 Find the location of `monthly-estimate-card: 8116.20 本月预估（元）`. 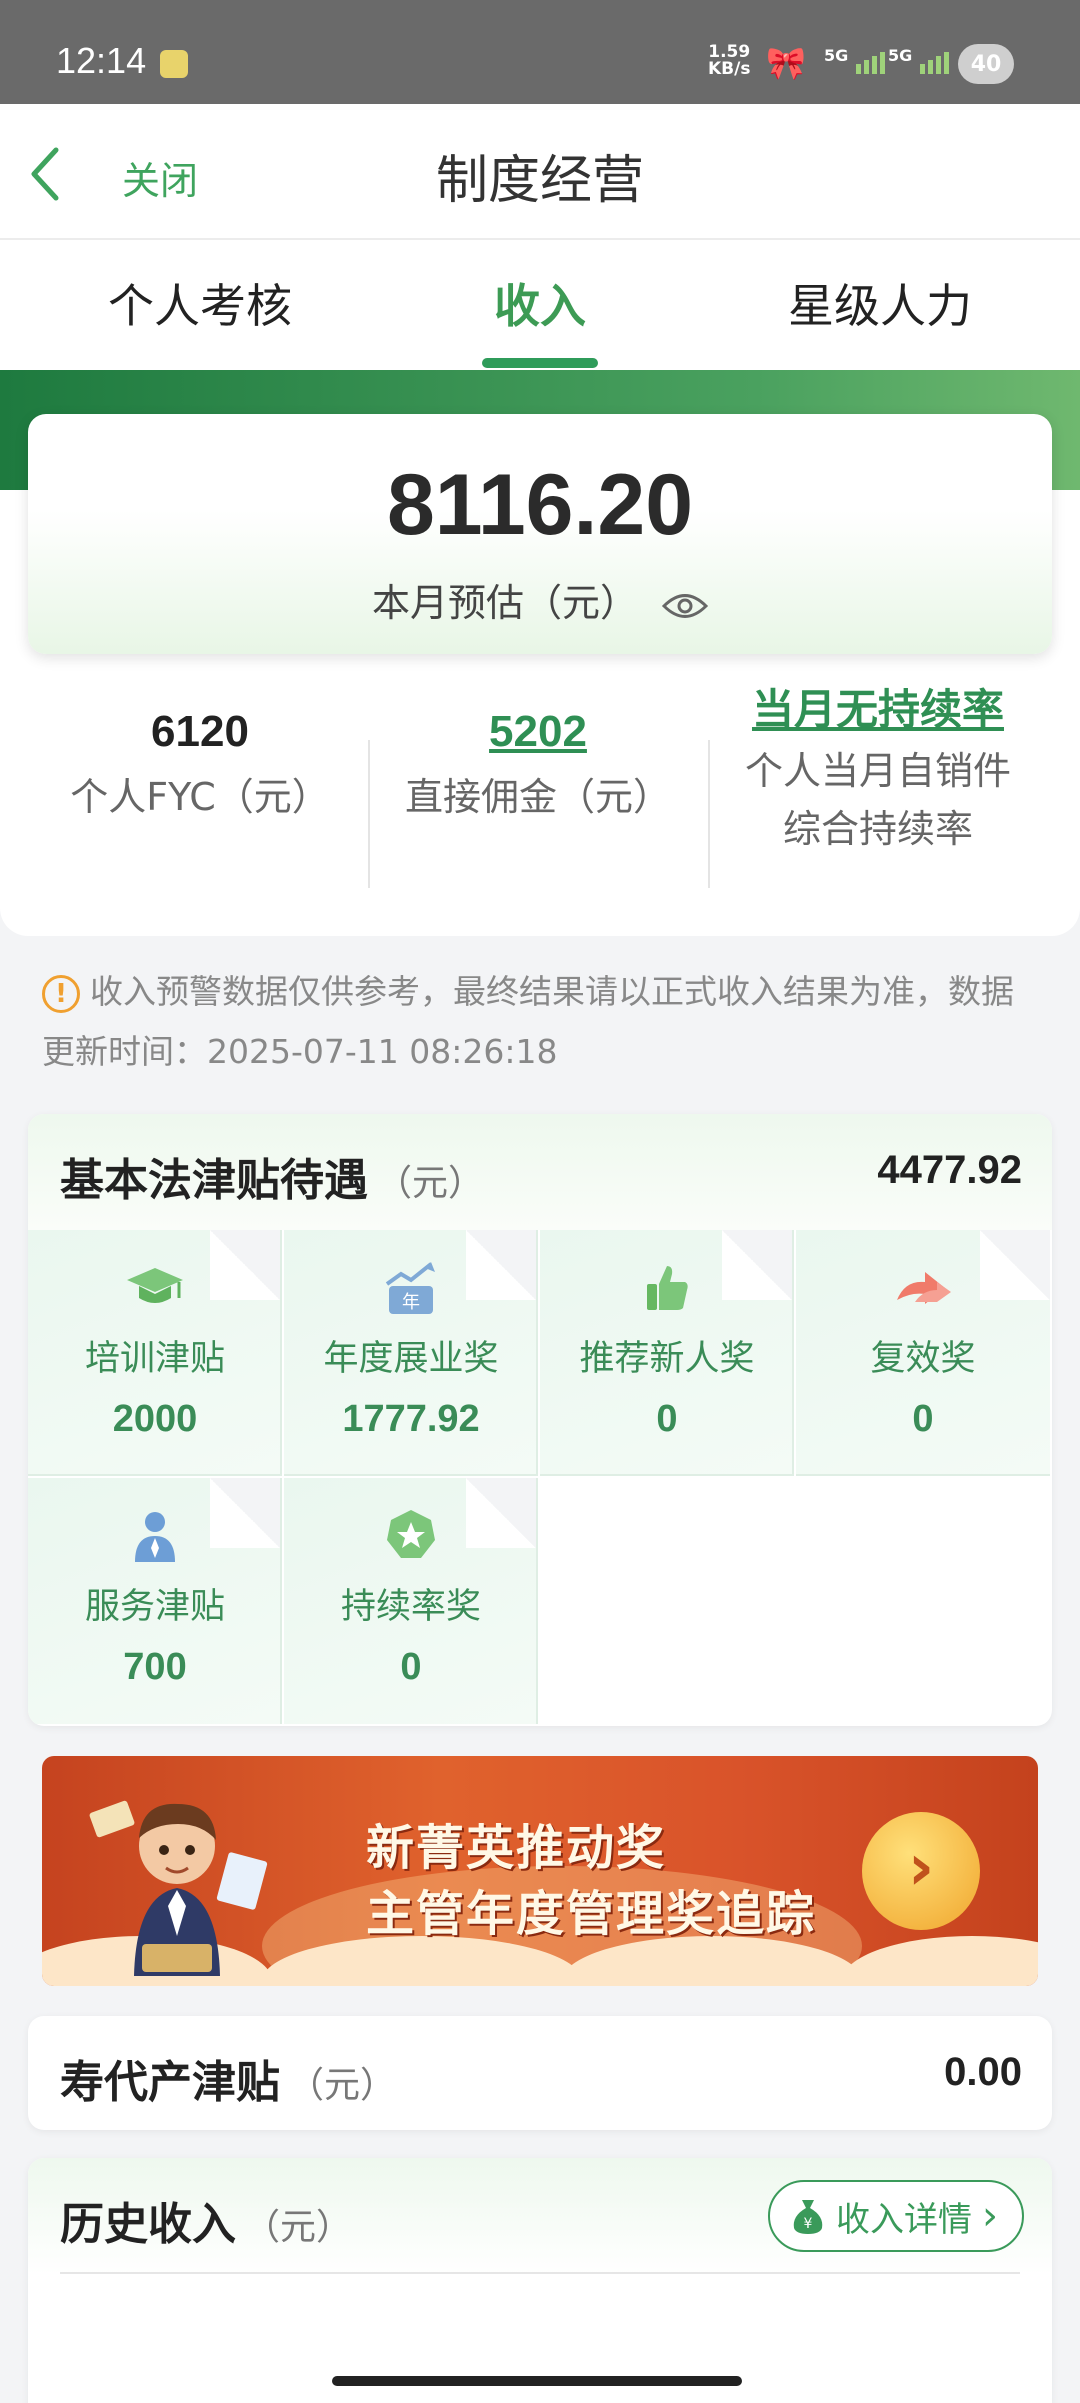

monthly-estimate-card: 8116.20 本月预估（元） is located at coordinates (540, 534).